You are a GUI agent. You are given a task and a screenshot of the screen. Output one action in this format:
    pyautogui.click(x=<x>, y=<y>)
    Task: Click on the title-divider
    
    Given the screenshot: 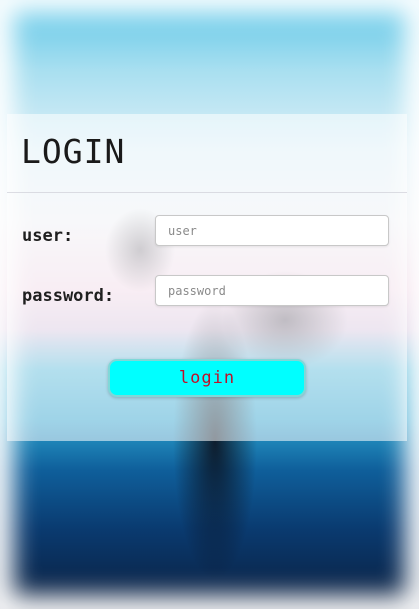 What is the action you would take?
    pyautogui.click(x=207, y=192)
    